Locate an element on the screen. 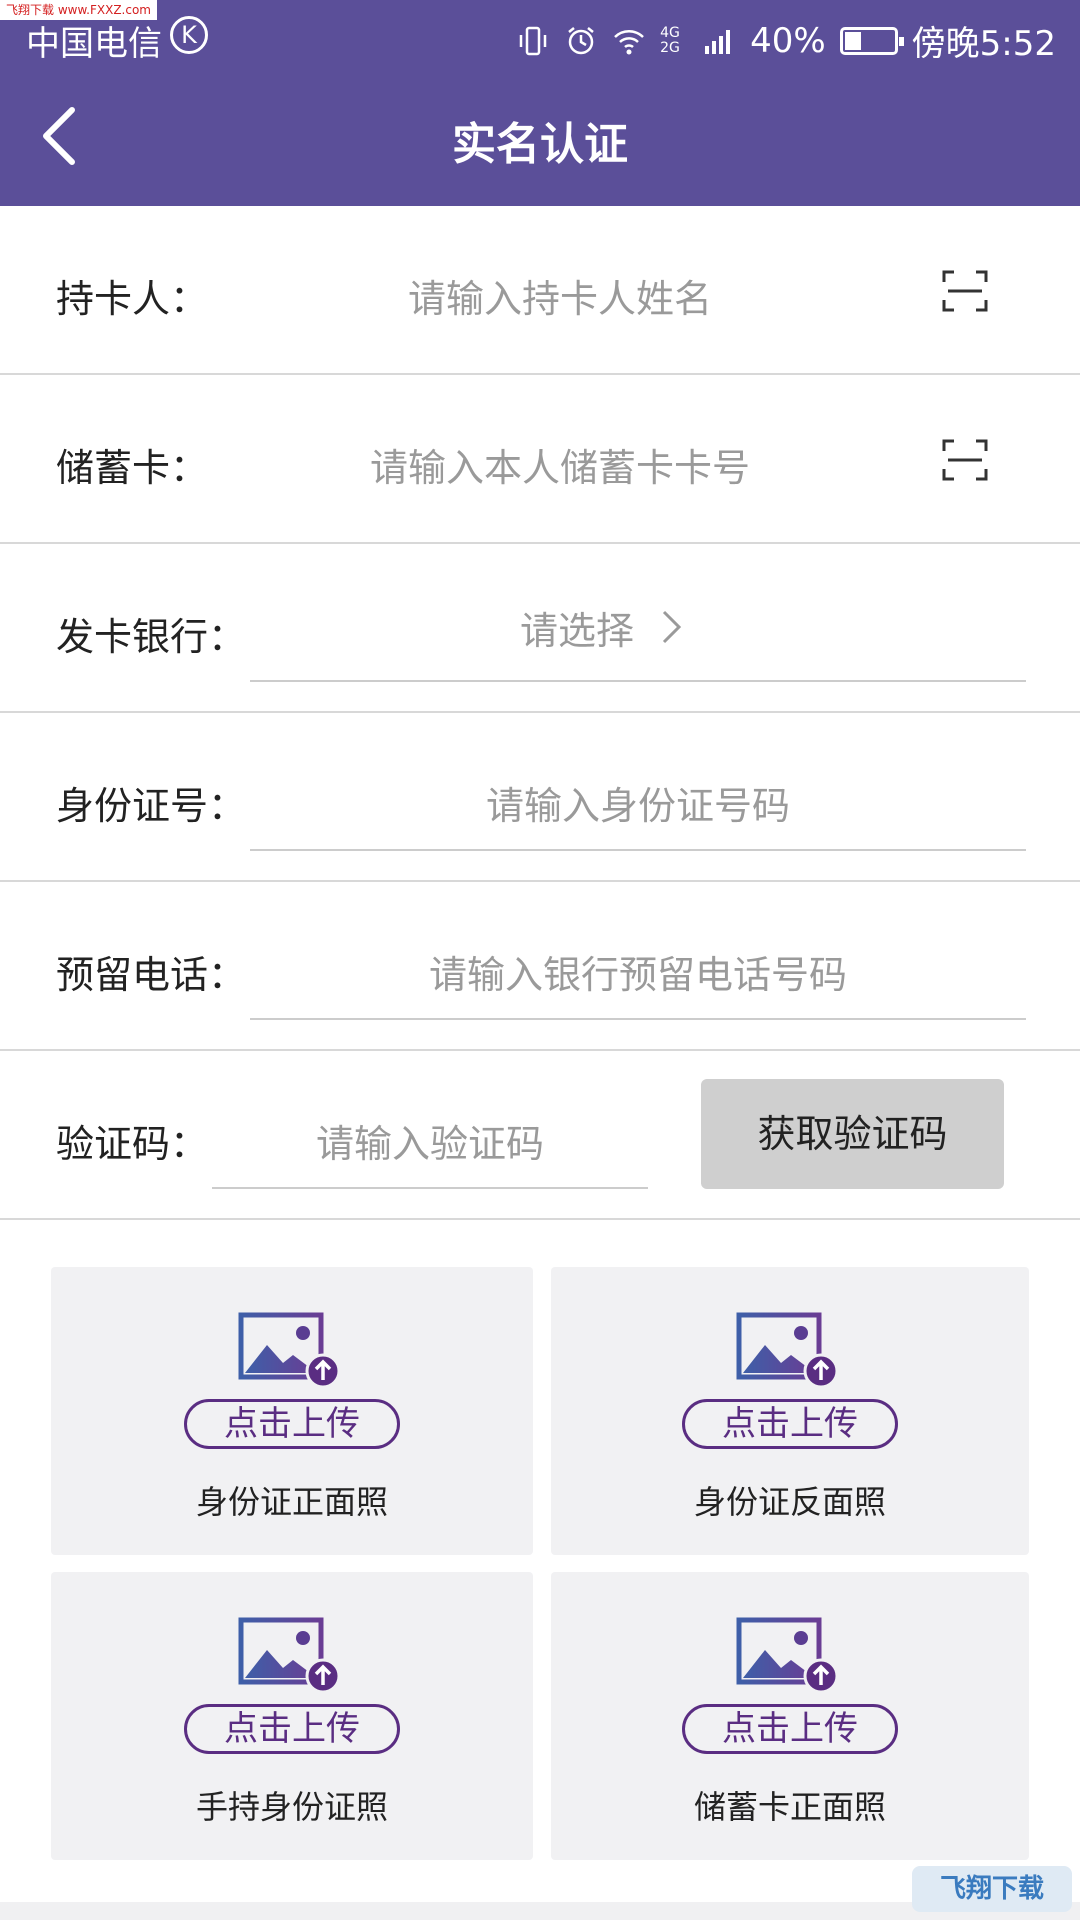 The image size is (1080, 1920). phone-label: 预留电话： is located at coordinates (151, 975).